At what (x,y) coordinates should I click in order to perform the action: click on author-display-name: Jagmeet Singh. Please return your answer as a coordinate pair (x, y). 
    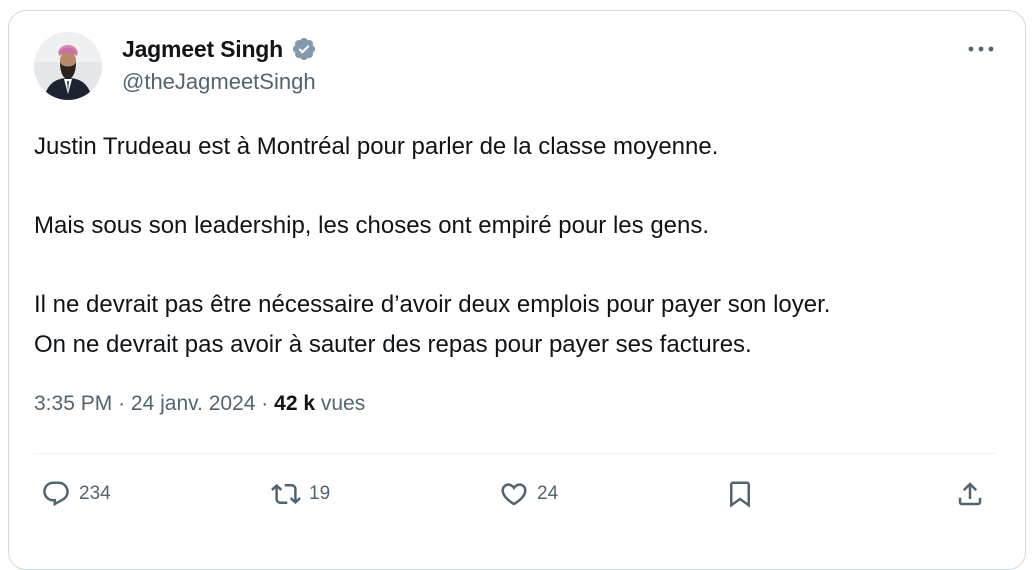
    Looking at the image, I should click on (202, 49).